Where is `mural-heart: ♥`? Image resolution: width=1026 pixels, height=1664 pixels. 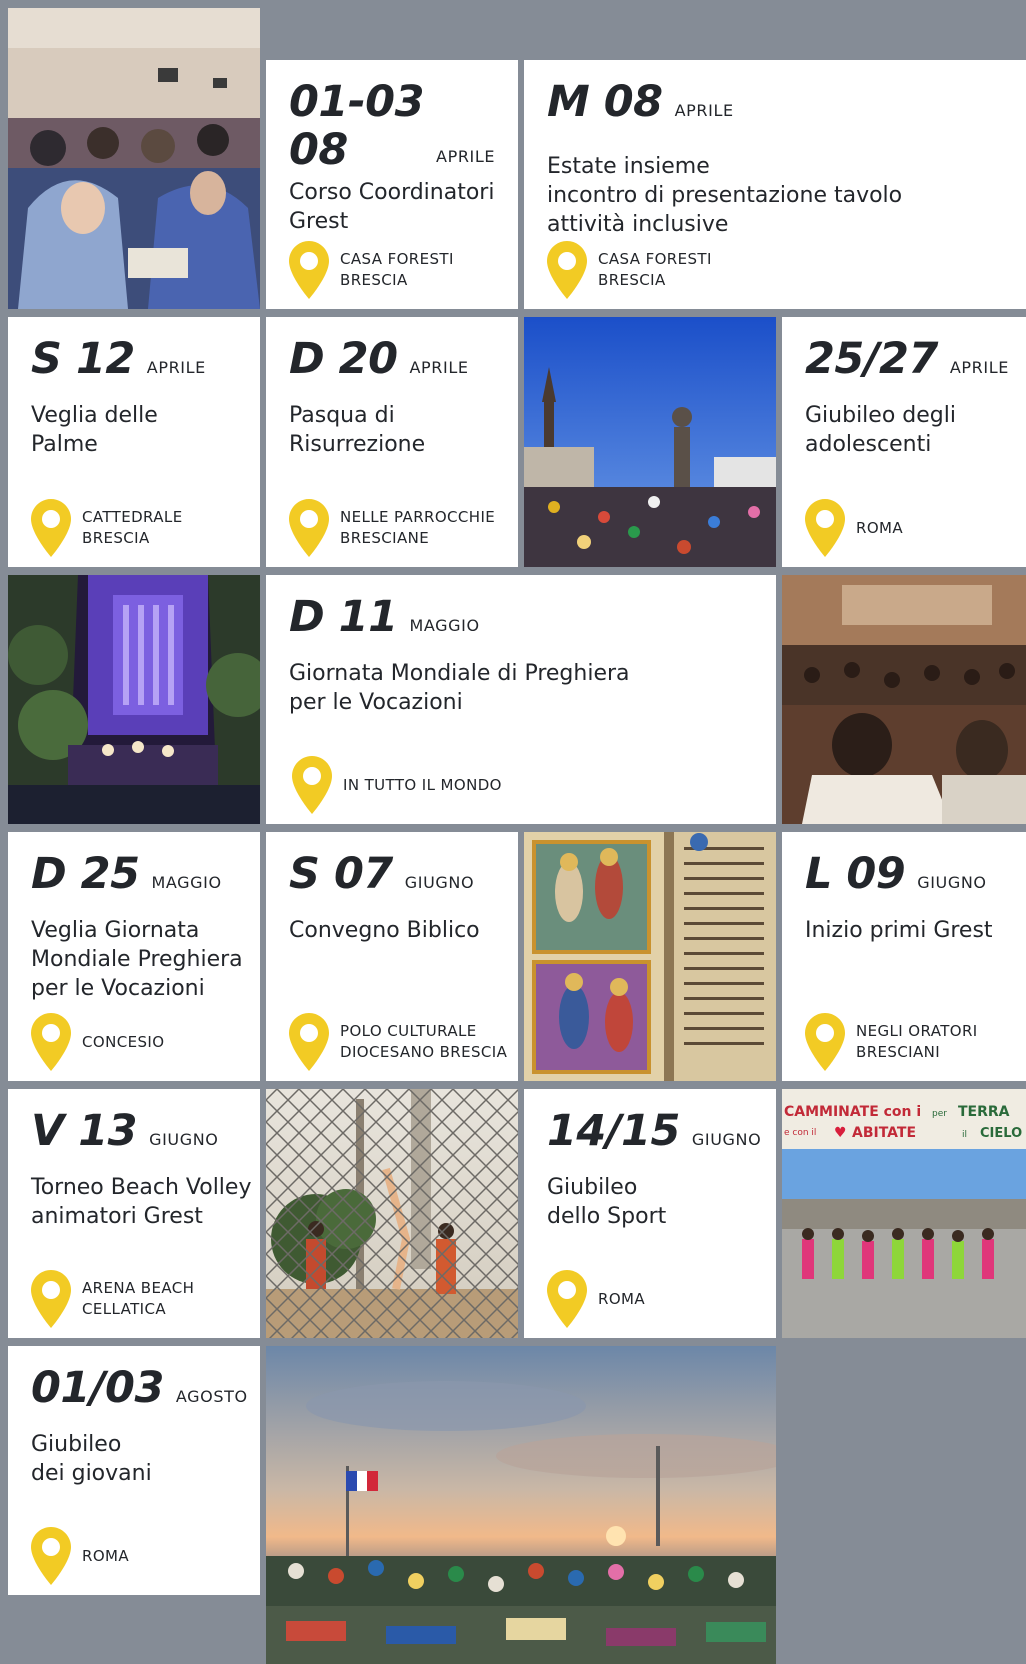
mural-heart: ♥ is located at coordinates (840, 1133).